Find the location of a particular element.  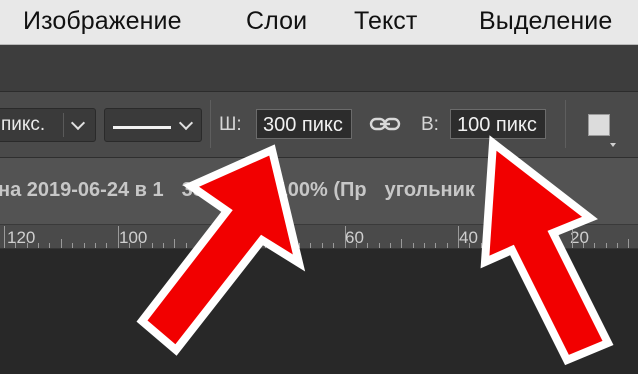

height-field: 100 пикс is located at coordinates (498, 124).